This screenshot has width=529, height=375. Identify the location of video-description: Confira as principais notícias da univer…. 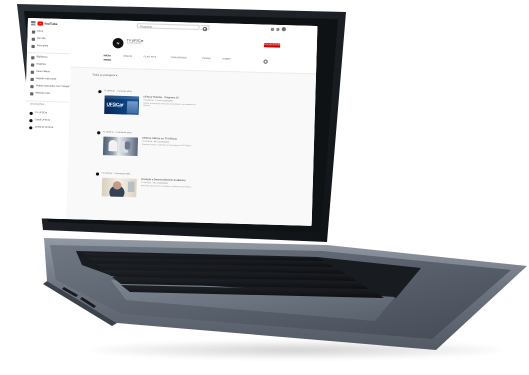
(169, 105).